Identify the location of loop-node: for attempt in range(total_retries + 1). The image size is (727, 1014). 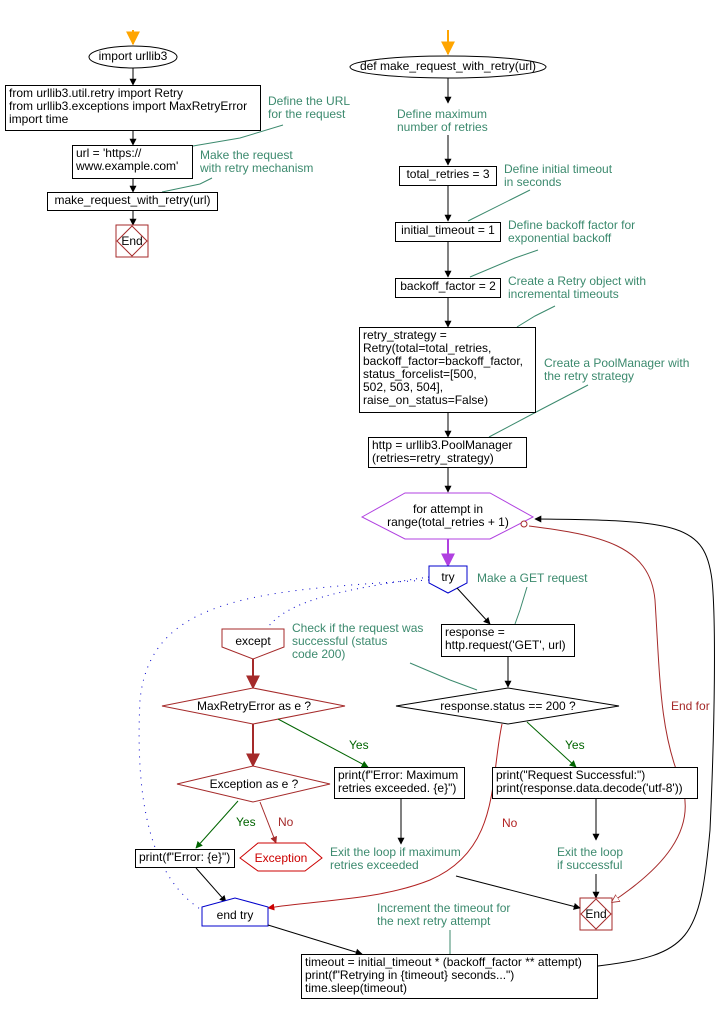
(448, 516).